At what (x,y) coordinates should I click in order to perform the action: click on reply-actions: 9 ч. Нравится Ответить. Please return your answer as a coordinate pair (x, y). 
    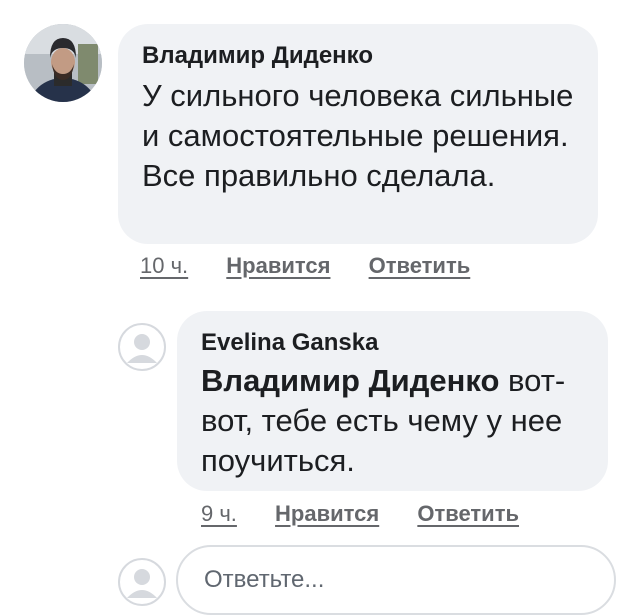
    Looking at the image, I should click on (360, 514).